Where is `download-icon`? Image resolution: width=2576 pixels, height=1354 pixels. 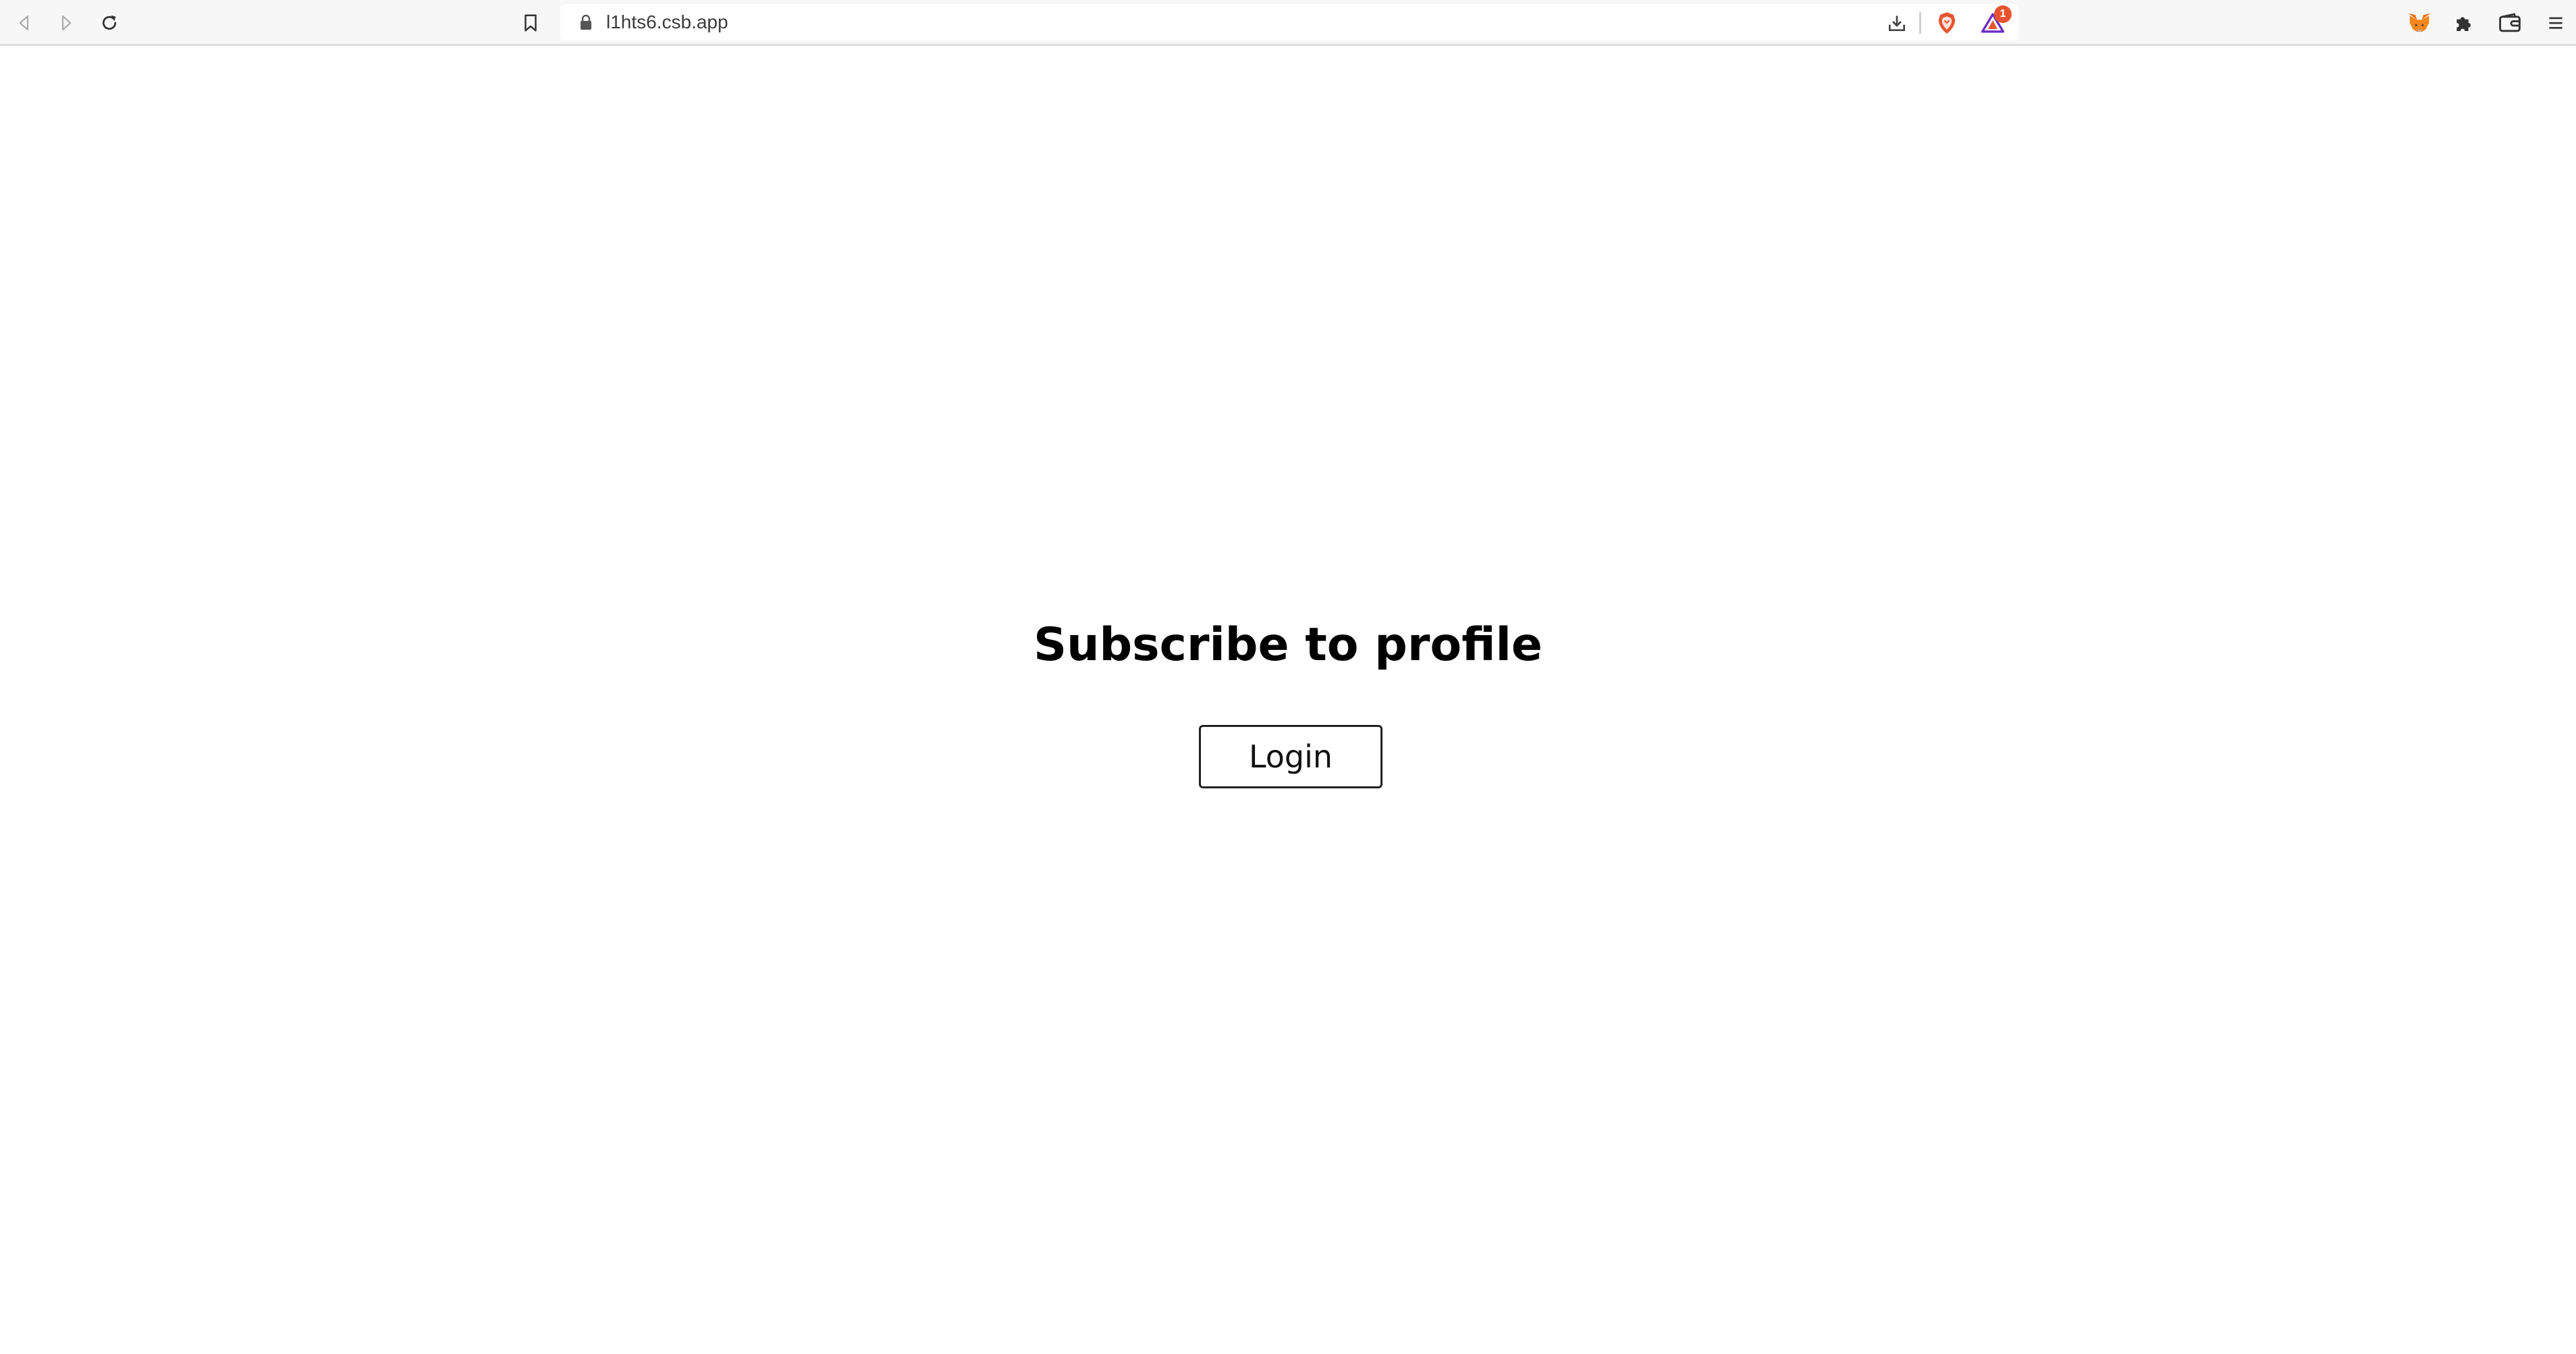
download-icon is located at coordinates (1897, 23).